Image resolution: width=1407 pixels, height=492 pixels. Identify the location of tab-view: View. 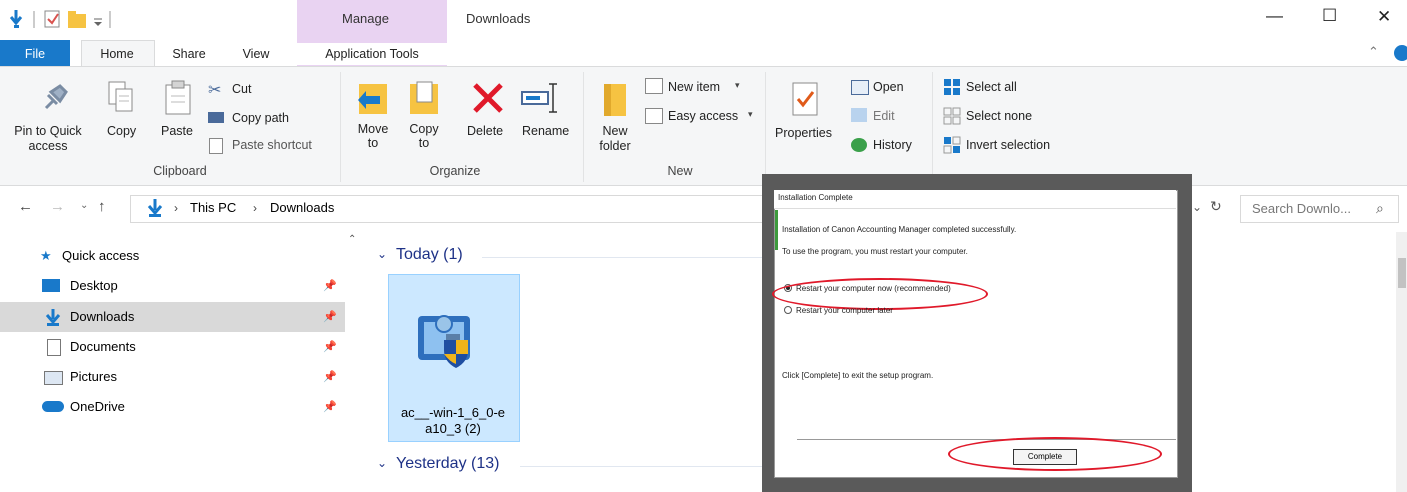
(256, 54).